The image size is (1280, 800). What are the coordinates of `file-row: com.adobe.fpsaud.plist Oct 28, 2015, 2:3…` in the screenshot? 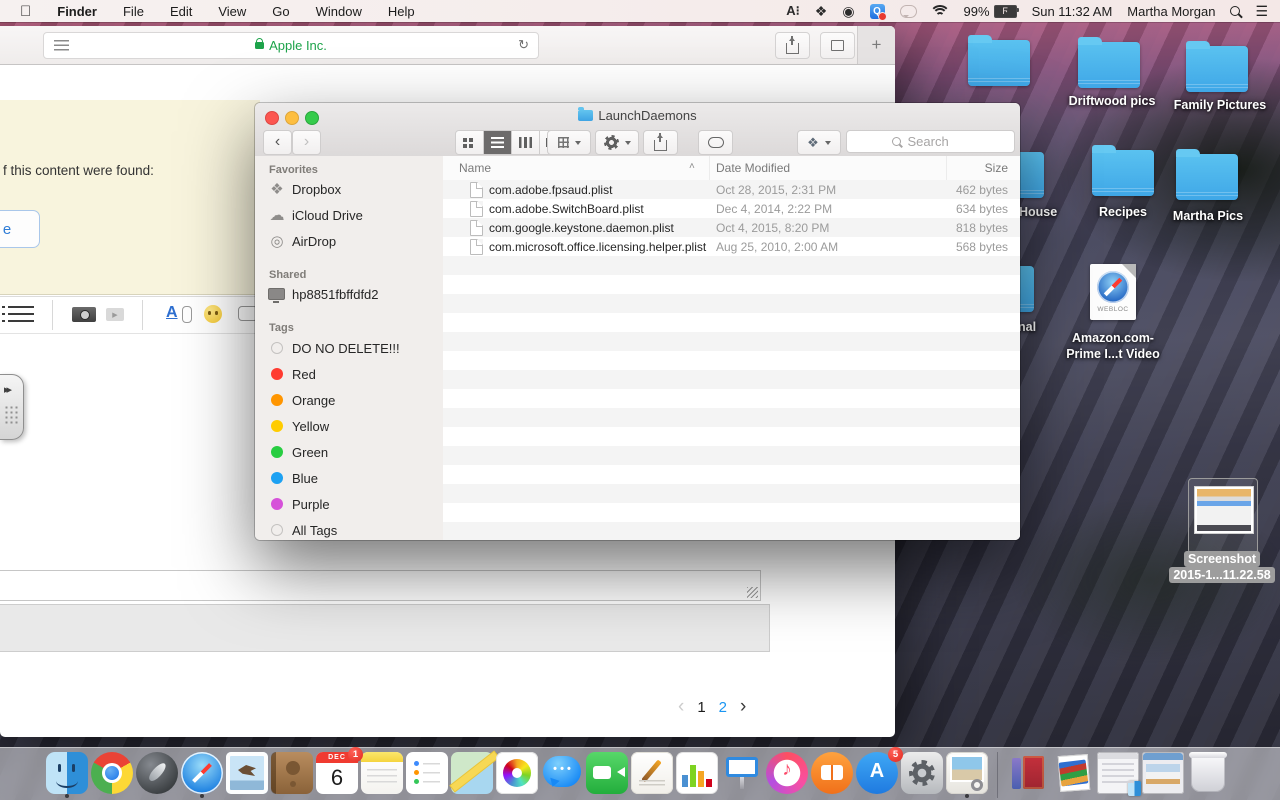 It's located at (731, 189).